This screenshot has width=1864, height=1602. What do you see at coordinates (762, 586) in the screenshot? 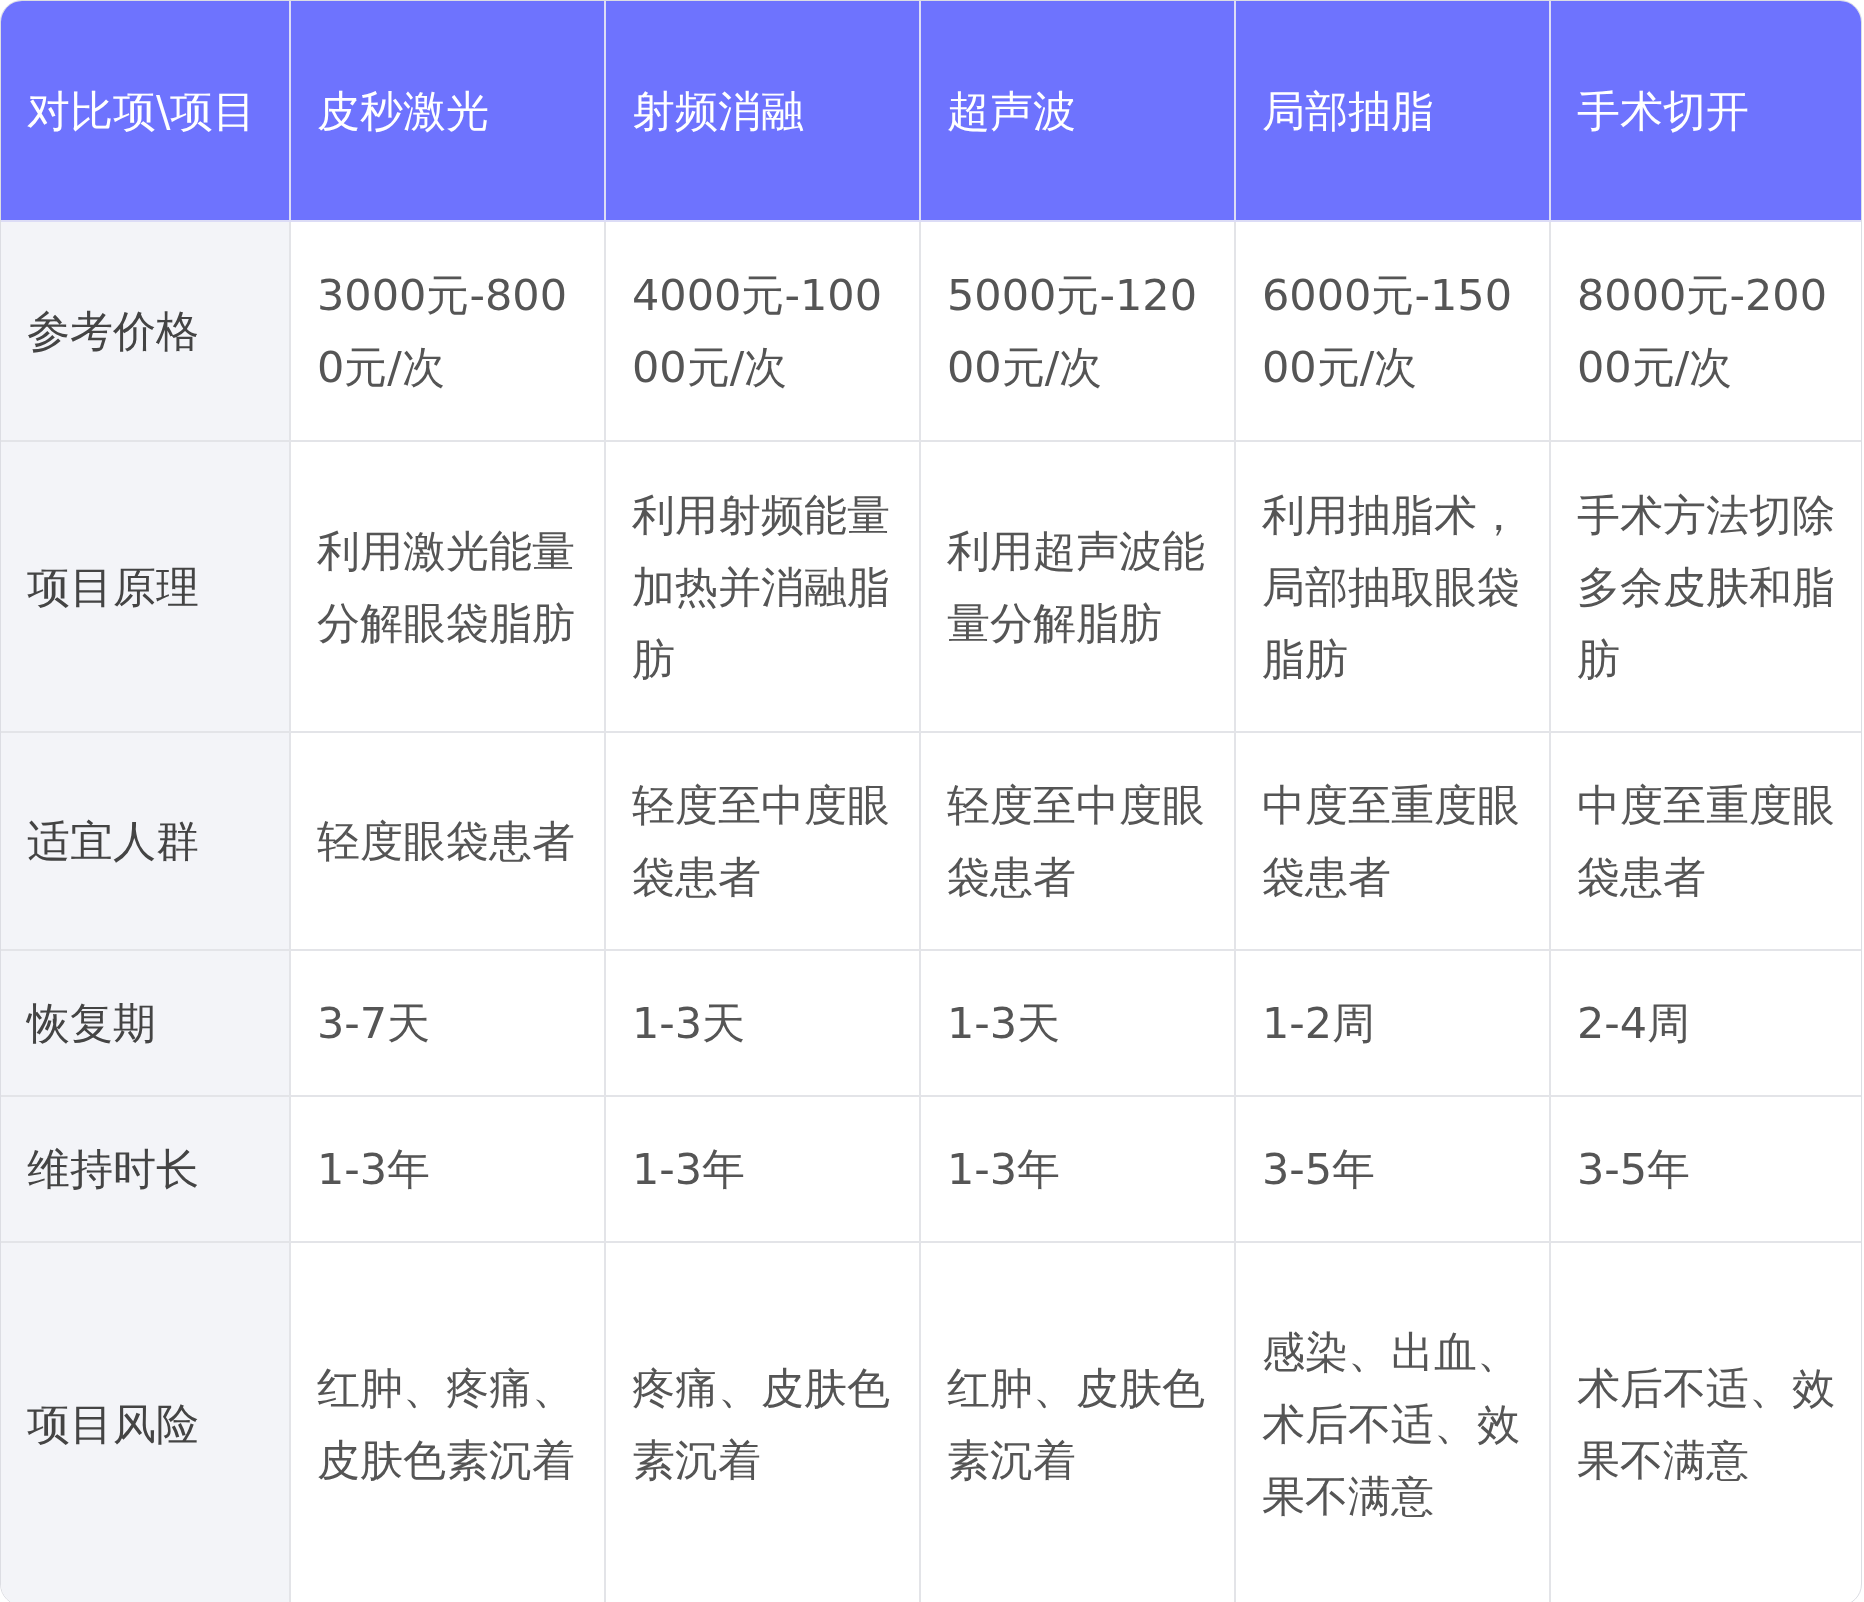
I see `table-cell: 利用射频能量加热并消融脂肪` at bounding box center [762, 586].